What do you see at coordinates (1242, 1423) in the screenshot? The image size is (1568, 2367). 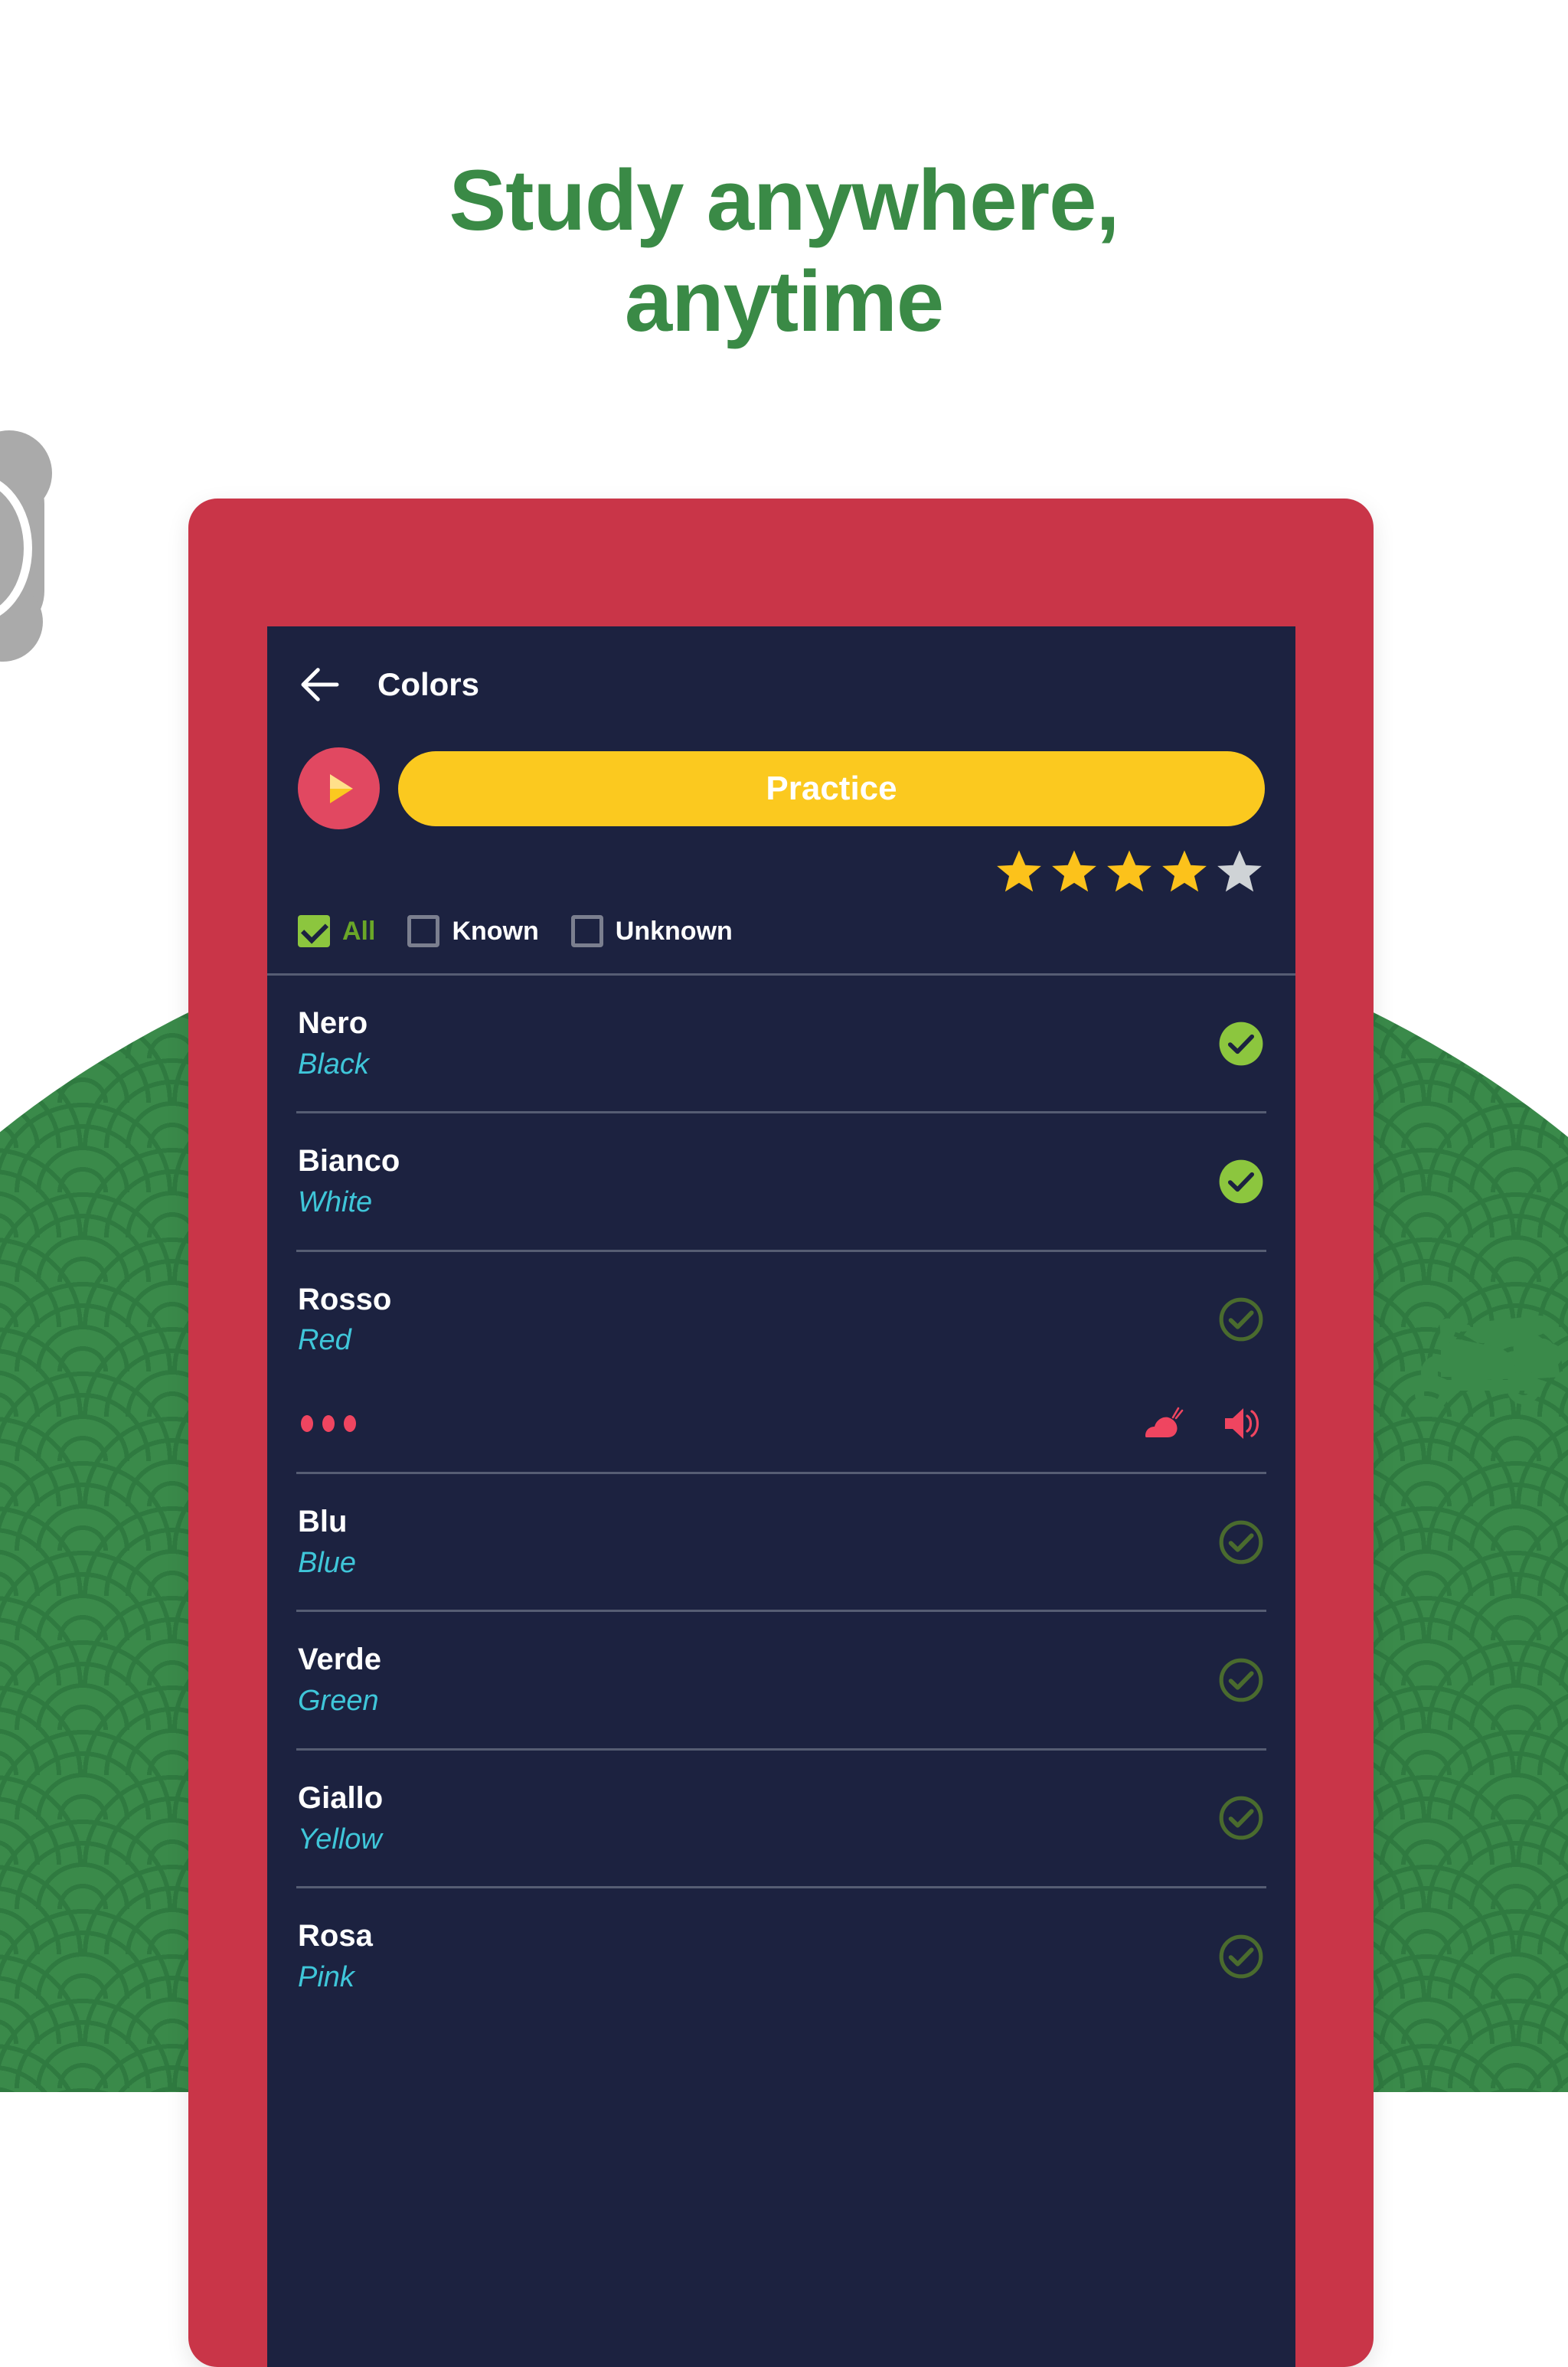 I see `speaker-audio-icon` at bounding box center [1242, 1423].